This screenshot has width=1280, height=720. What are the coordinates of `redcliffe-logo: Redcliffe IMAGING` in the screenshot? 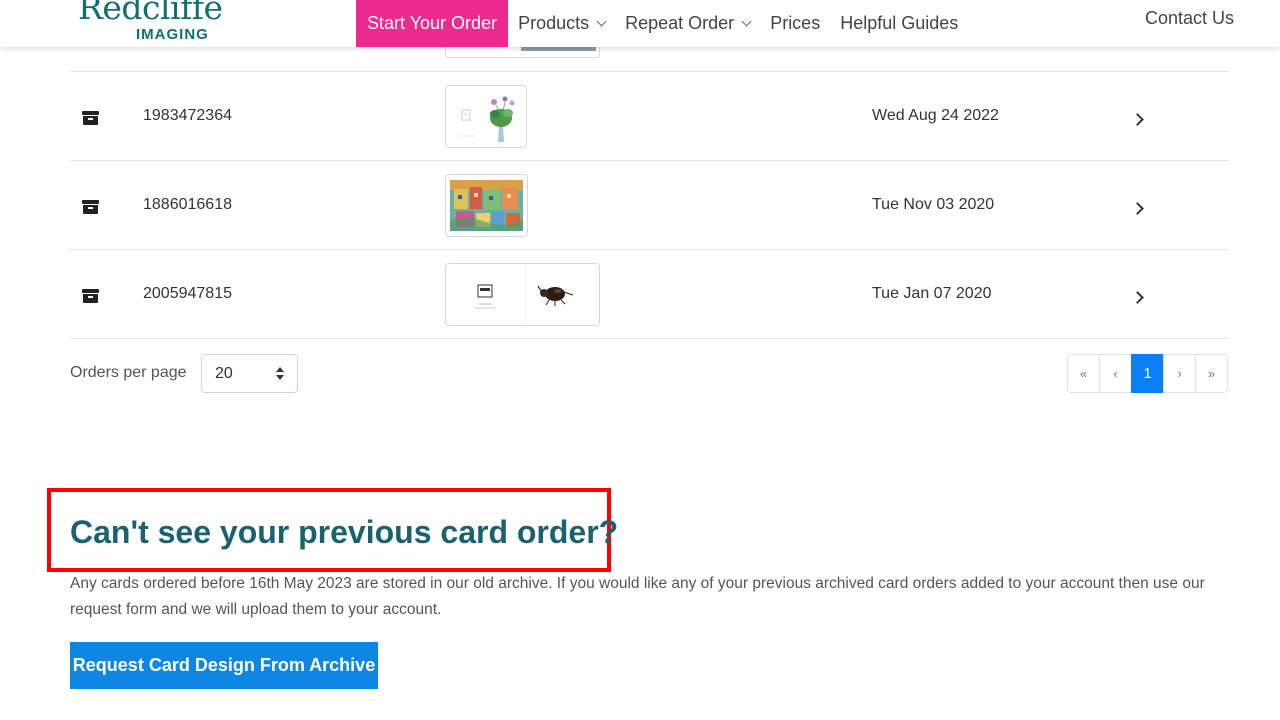 It's located at (150, 23).